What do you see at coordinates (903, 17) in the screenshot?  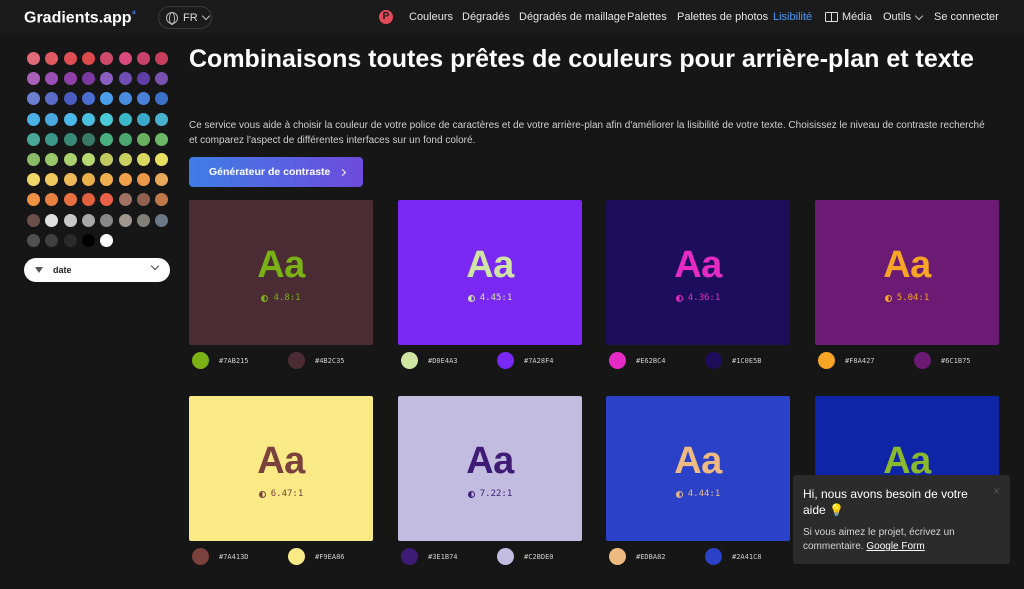 I see `nav-item-outils: Outils` at bounding box center [903, 17].